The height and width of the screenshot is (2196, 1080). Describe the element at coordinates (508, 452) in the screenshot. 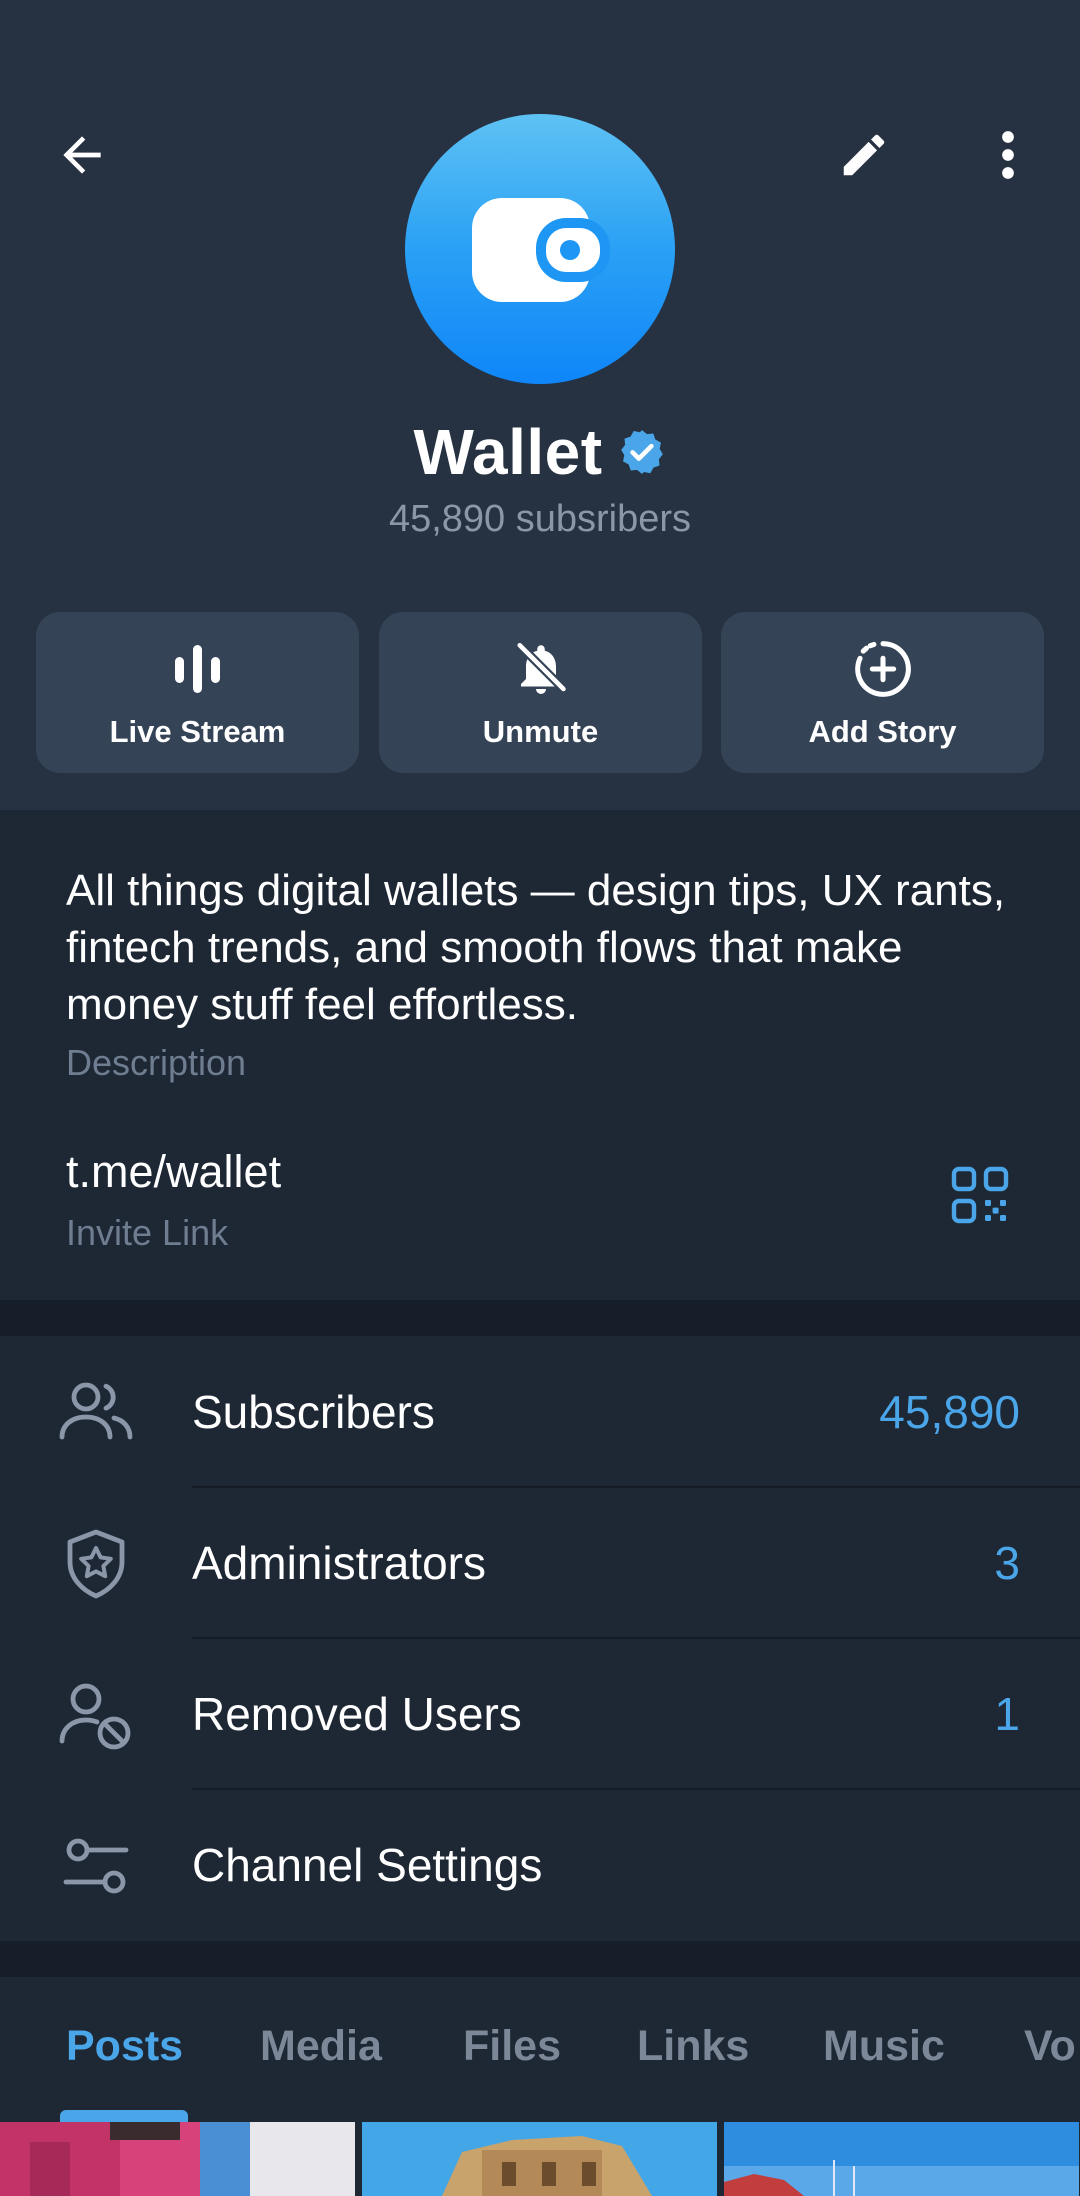

I see `channel-title: Wallet` at that location.